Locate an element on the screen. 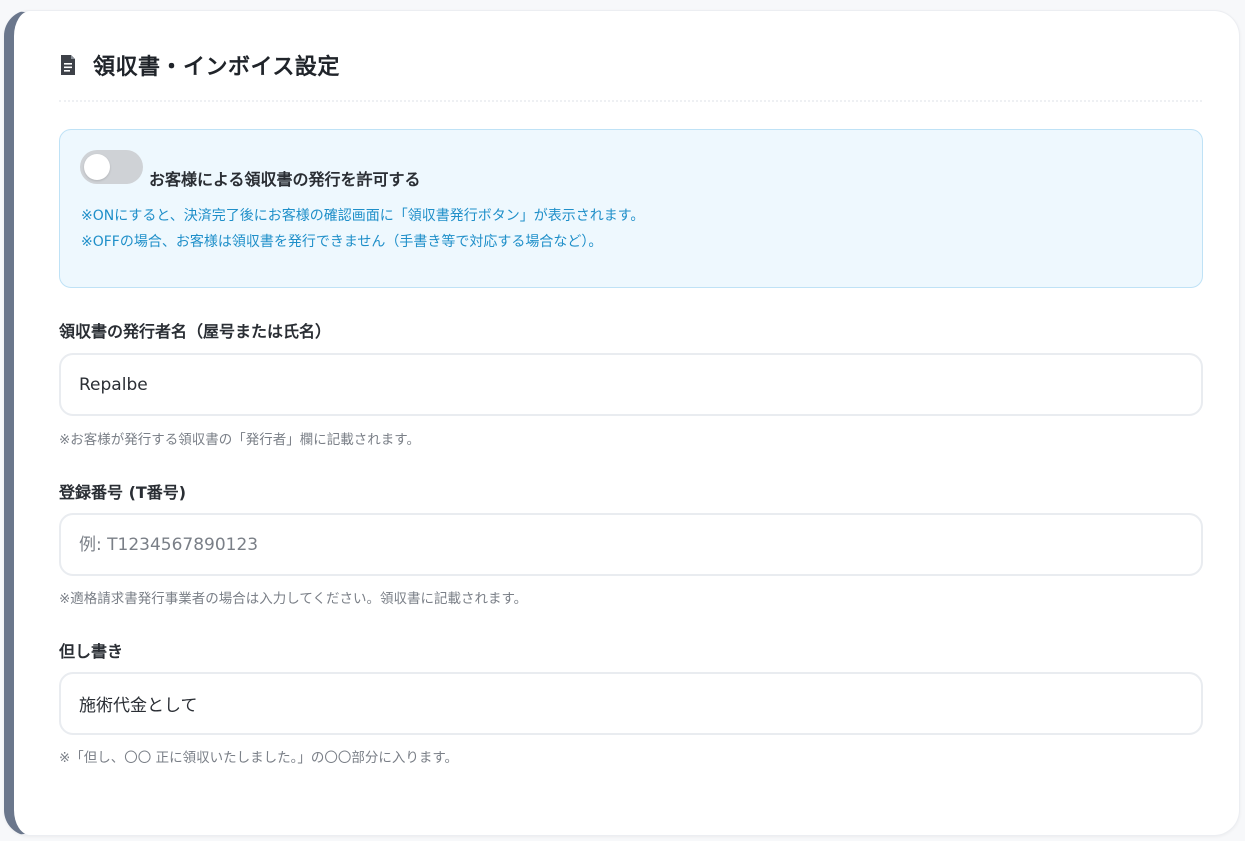 The image size is (1245, 841). header-divider is located at coordinates (630, 101).